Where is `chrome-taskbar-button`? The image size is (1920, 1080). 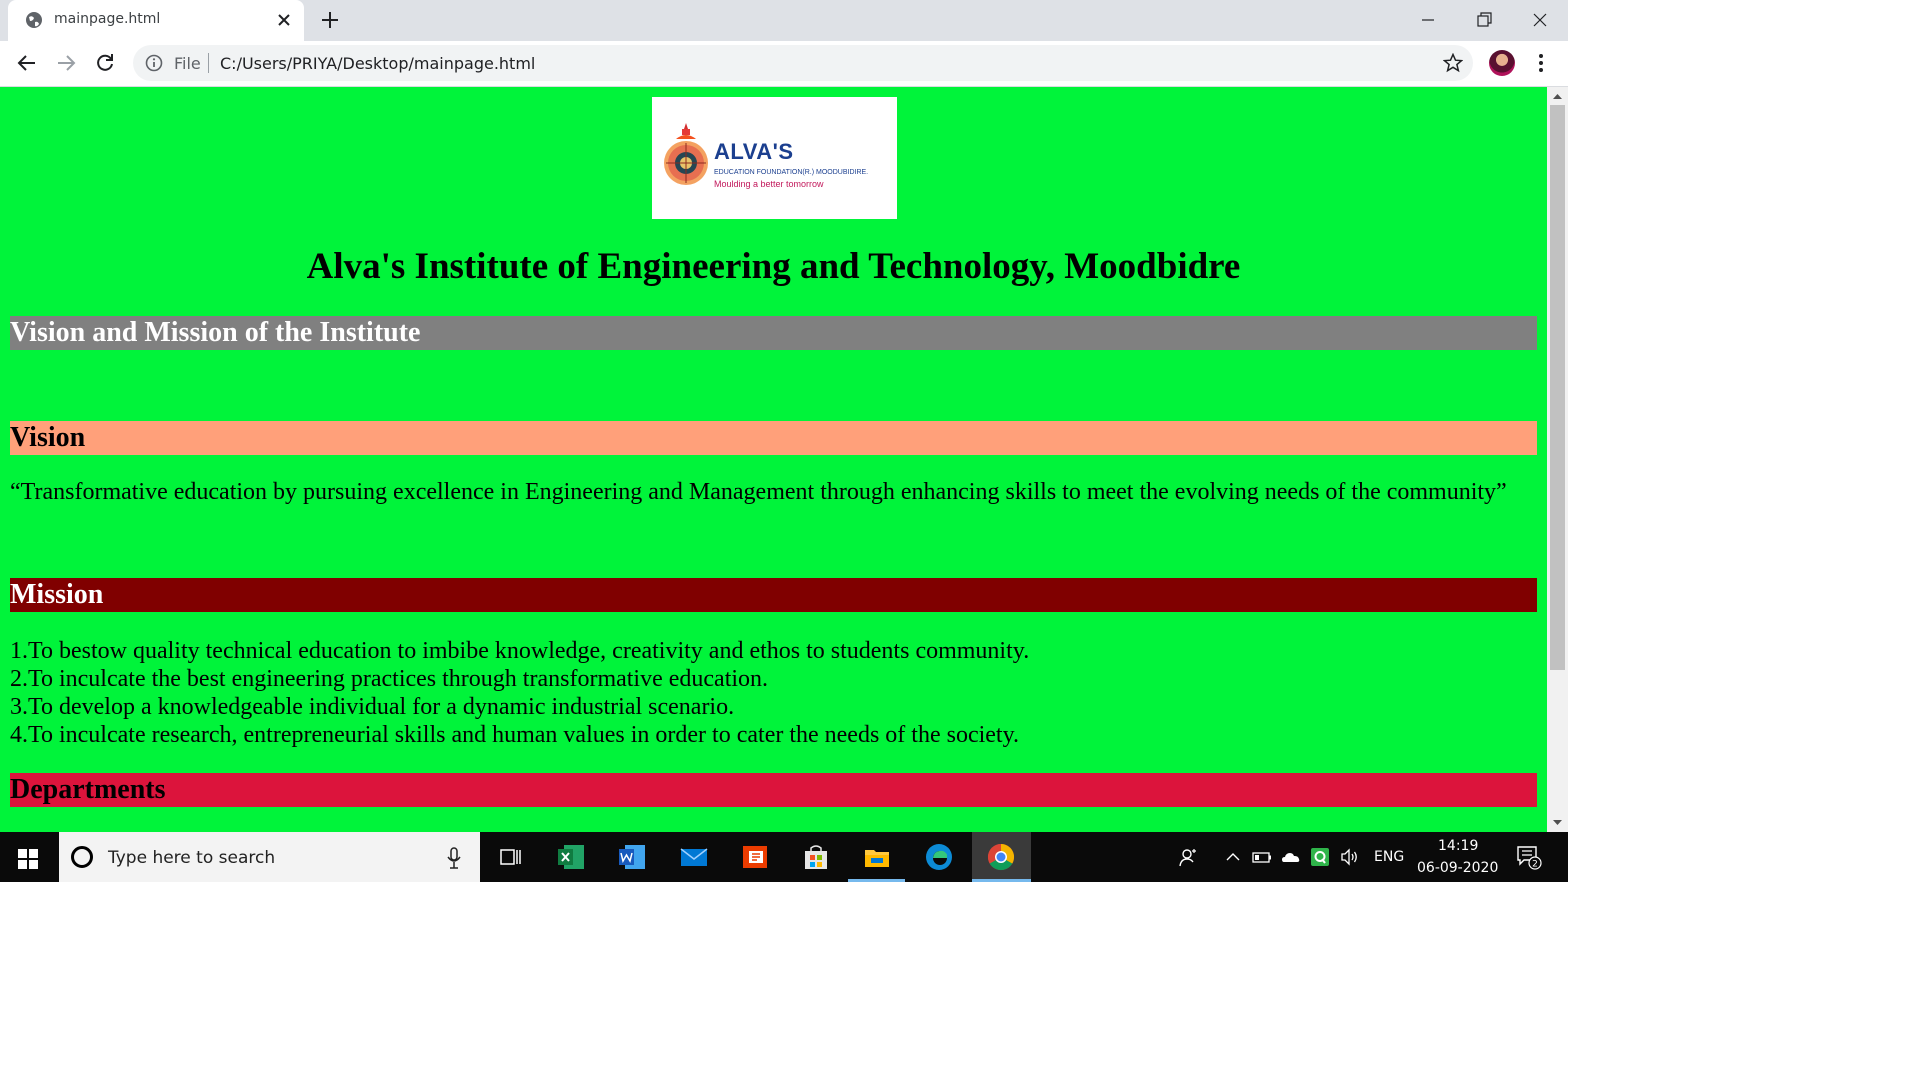
chrome-taskbar-button is located at coordinates (1001, 857).